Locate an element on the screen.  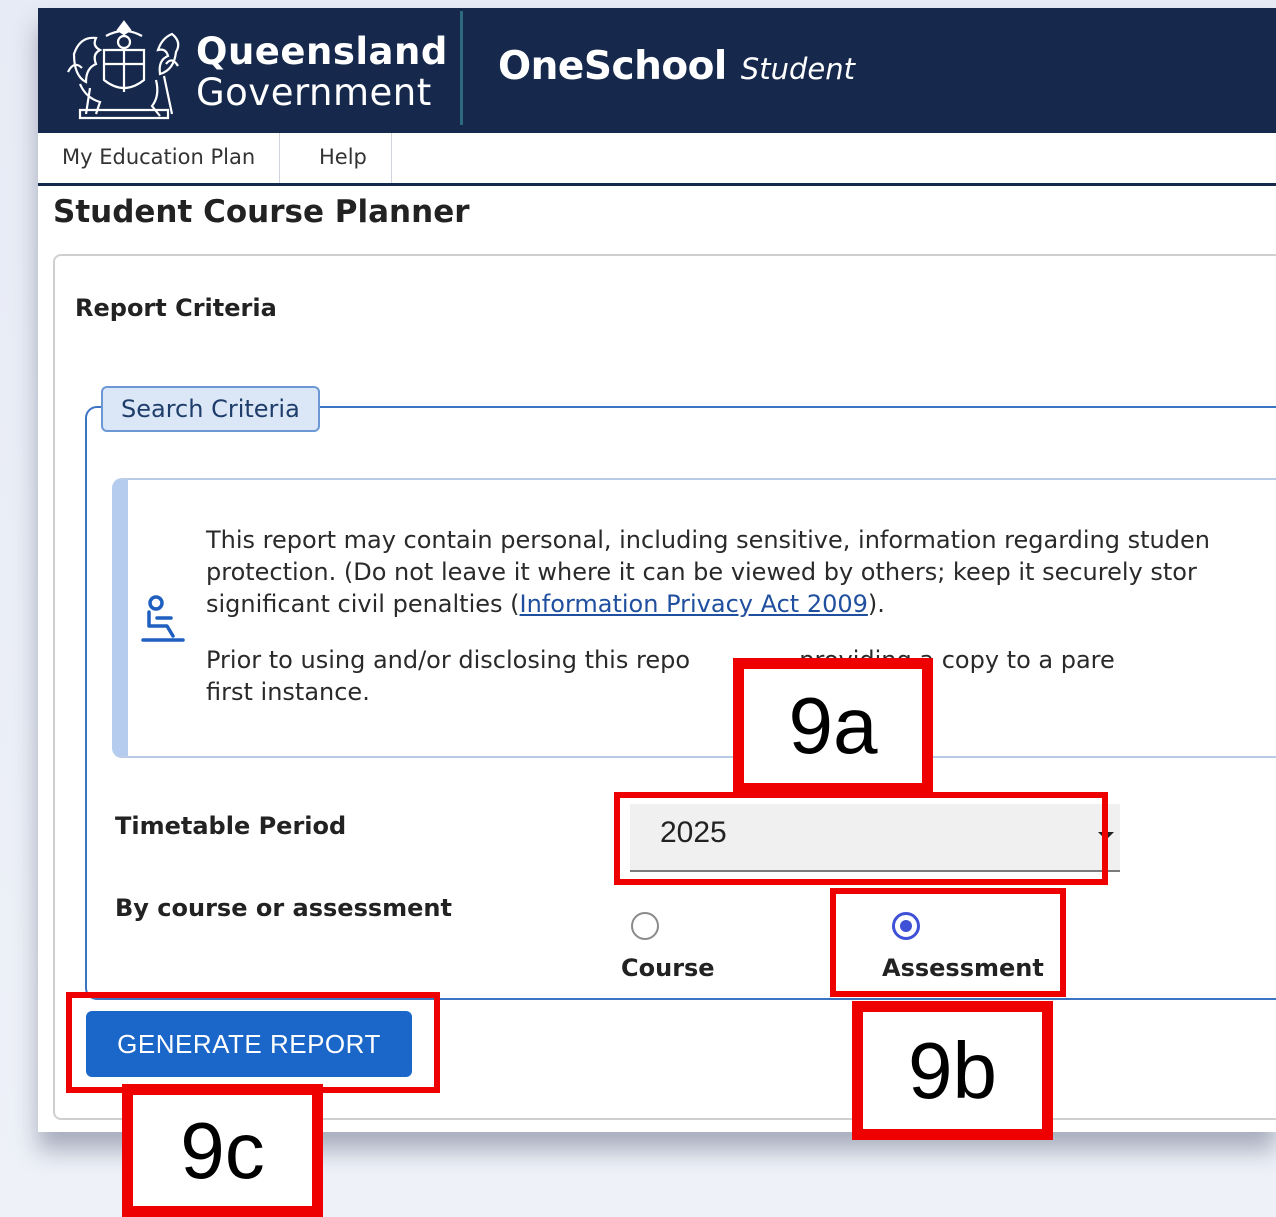
site-header: Queensland Government OneSchool Student is located at coordinates (657, 70).